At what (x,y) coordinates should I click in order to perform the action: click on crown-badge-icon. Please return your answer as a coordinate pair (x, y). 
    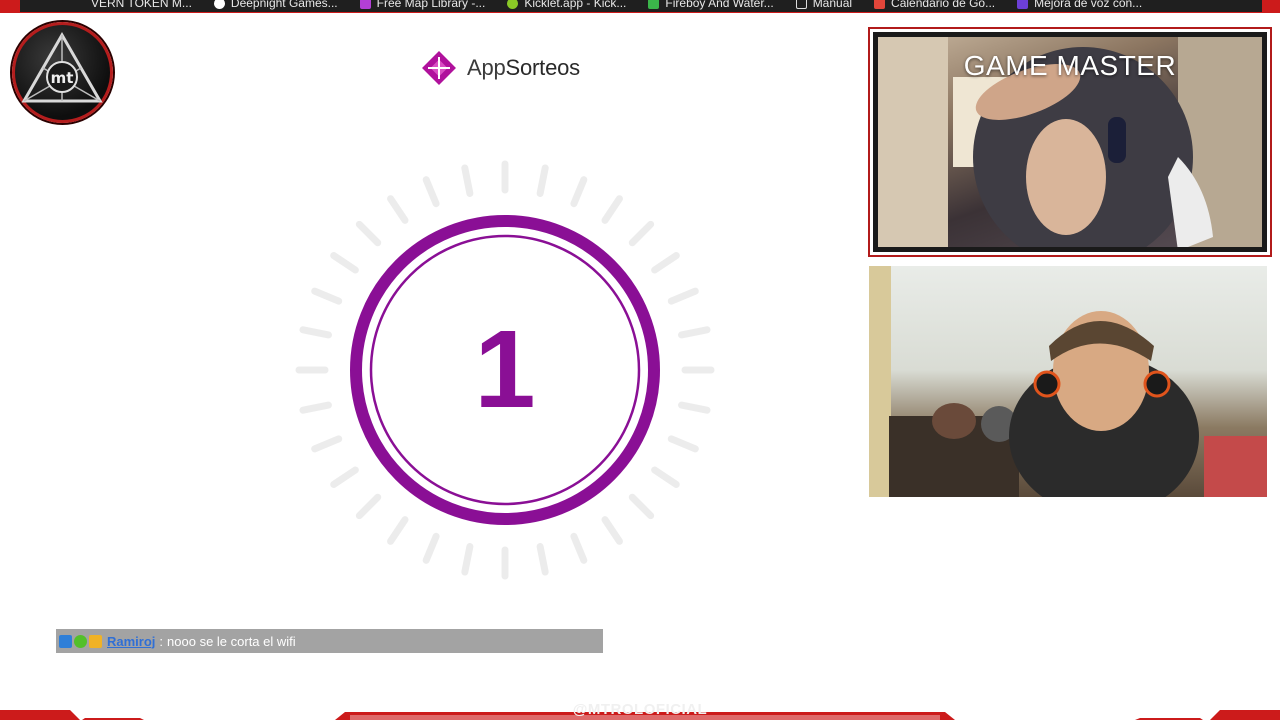
    Looking at the image, I should click on (95, 641).